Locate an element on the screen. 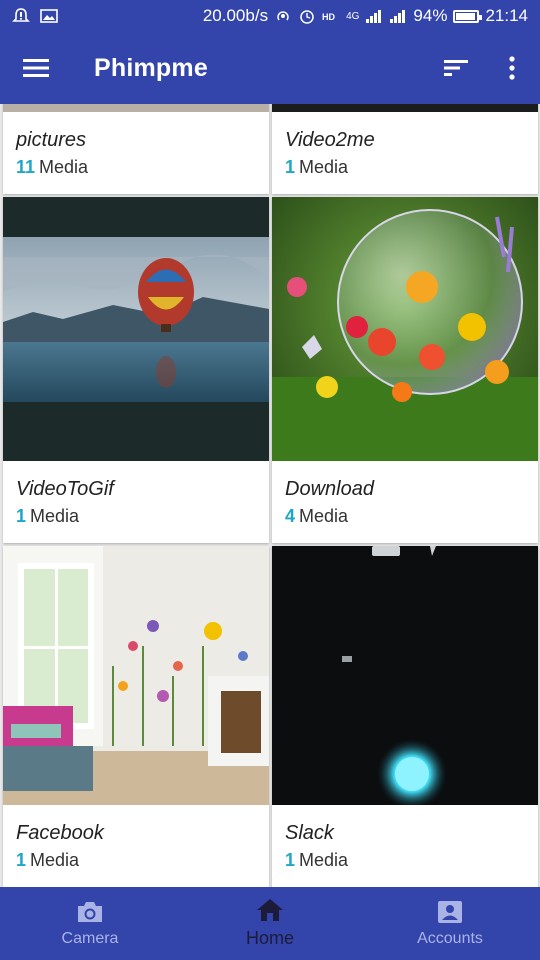 The image size is (540, 960). album-count: 4 Media is located at coordinates (317, 516).